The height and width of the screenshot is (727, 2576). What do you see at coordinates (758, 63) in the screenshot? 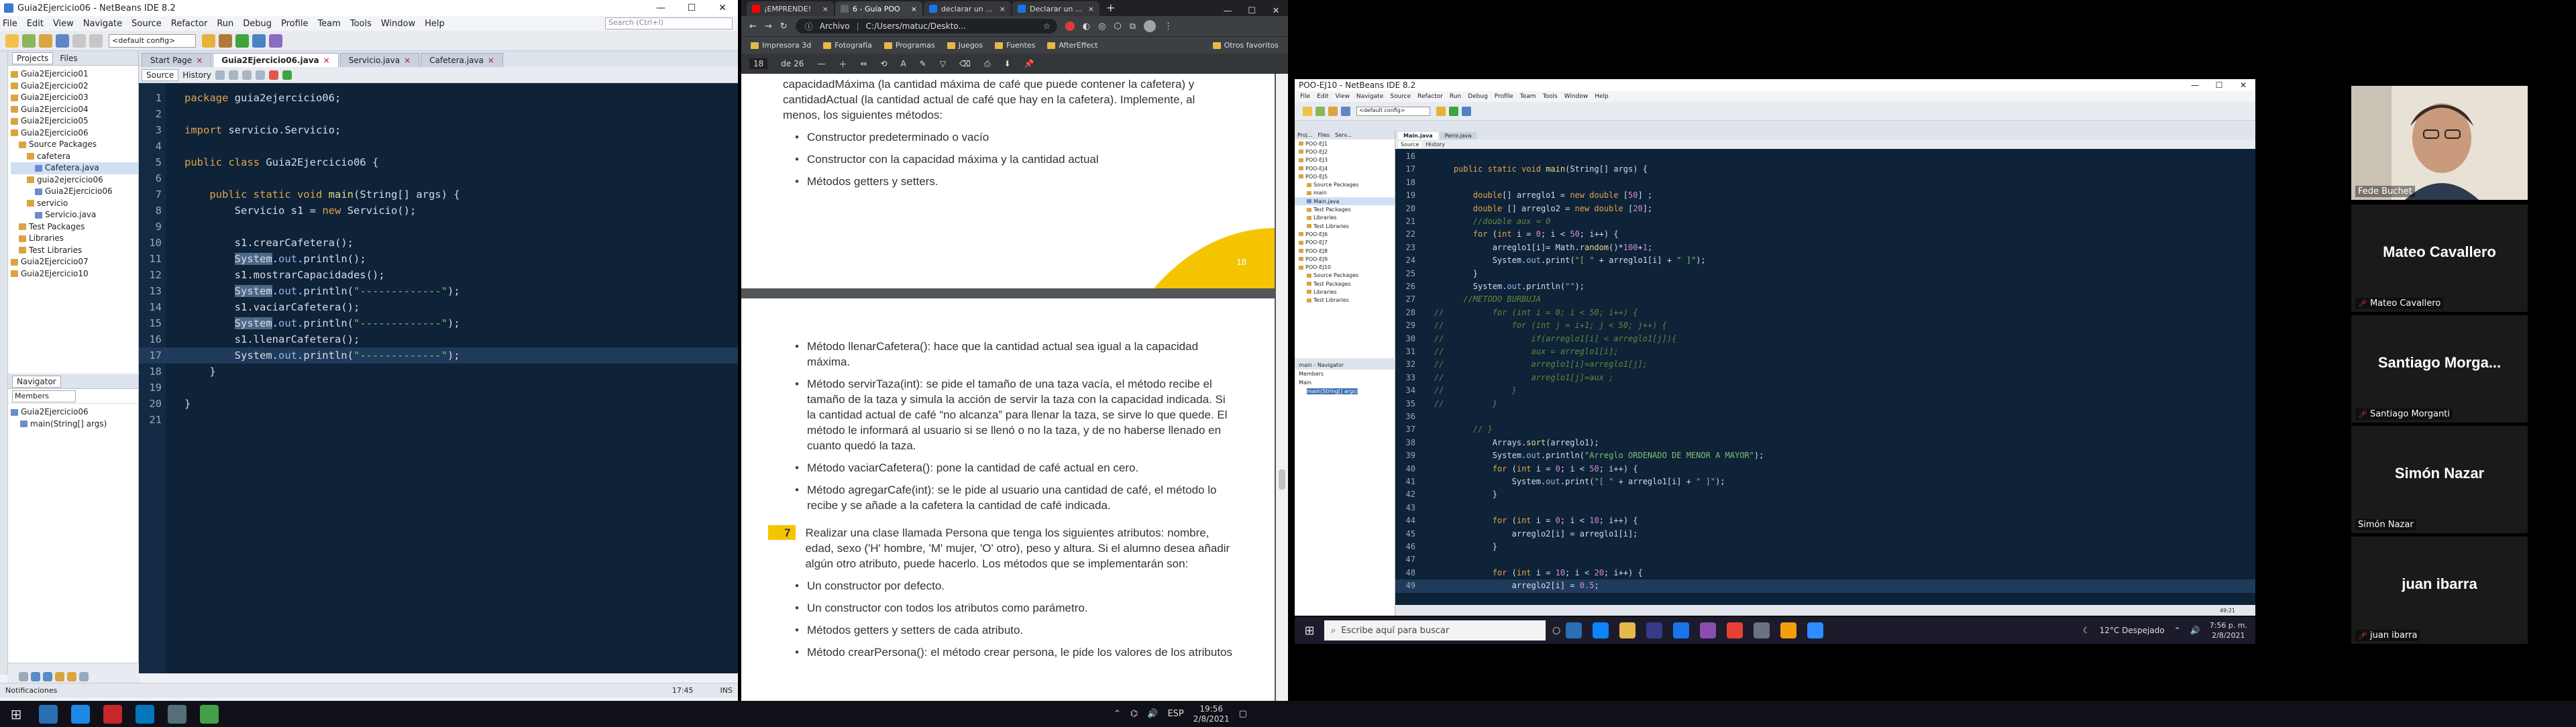
I see `pdf-page-input: 18` at bounding box center [758, 63].